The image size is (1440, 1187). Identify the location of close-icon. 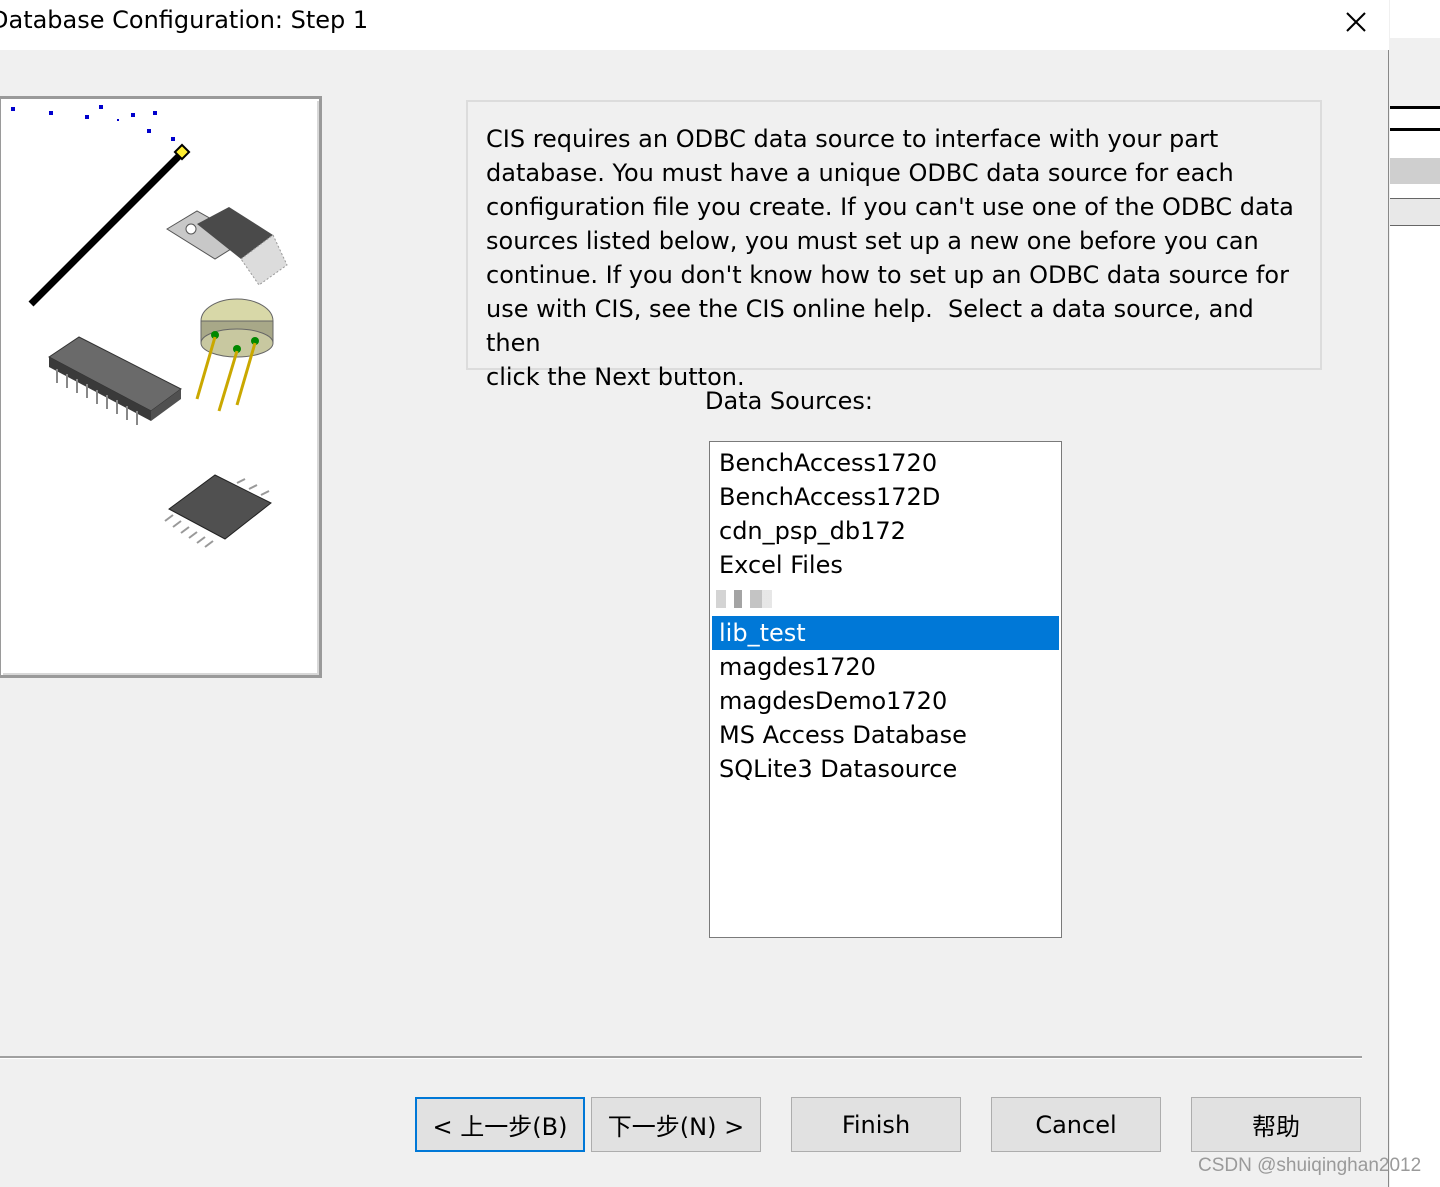
(1356, 22).